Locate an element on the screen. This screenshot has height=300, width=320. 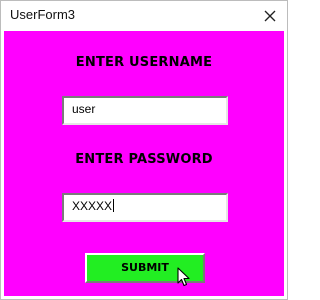
text-caret is located at coordinates (114, 205).